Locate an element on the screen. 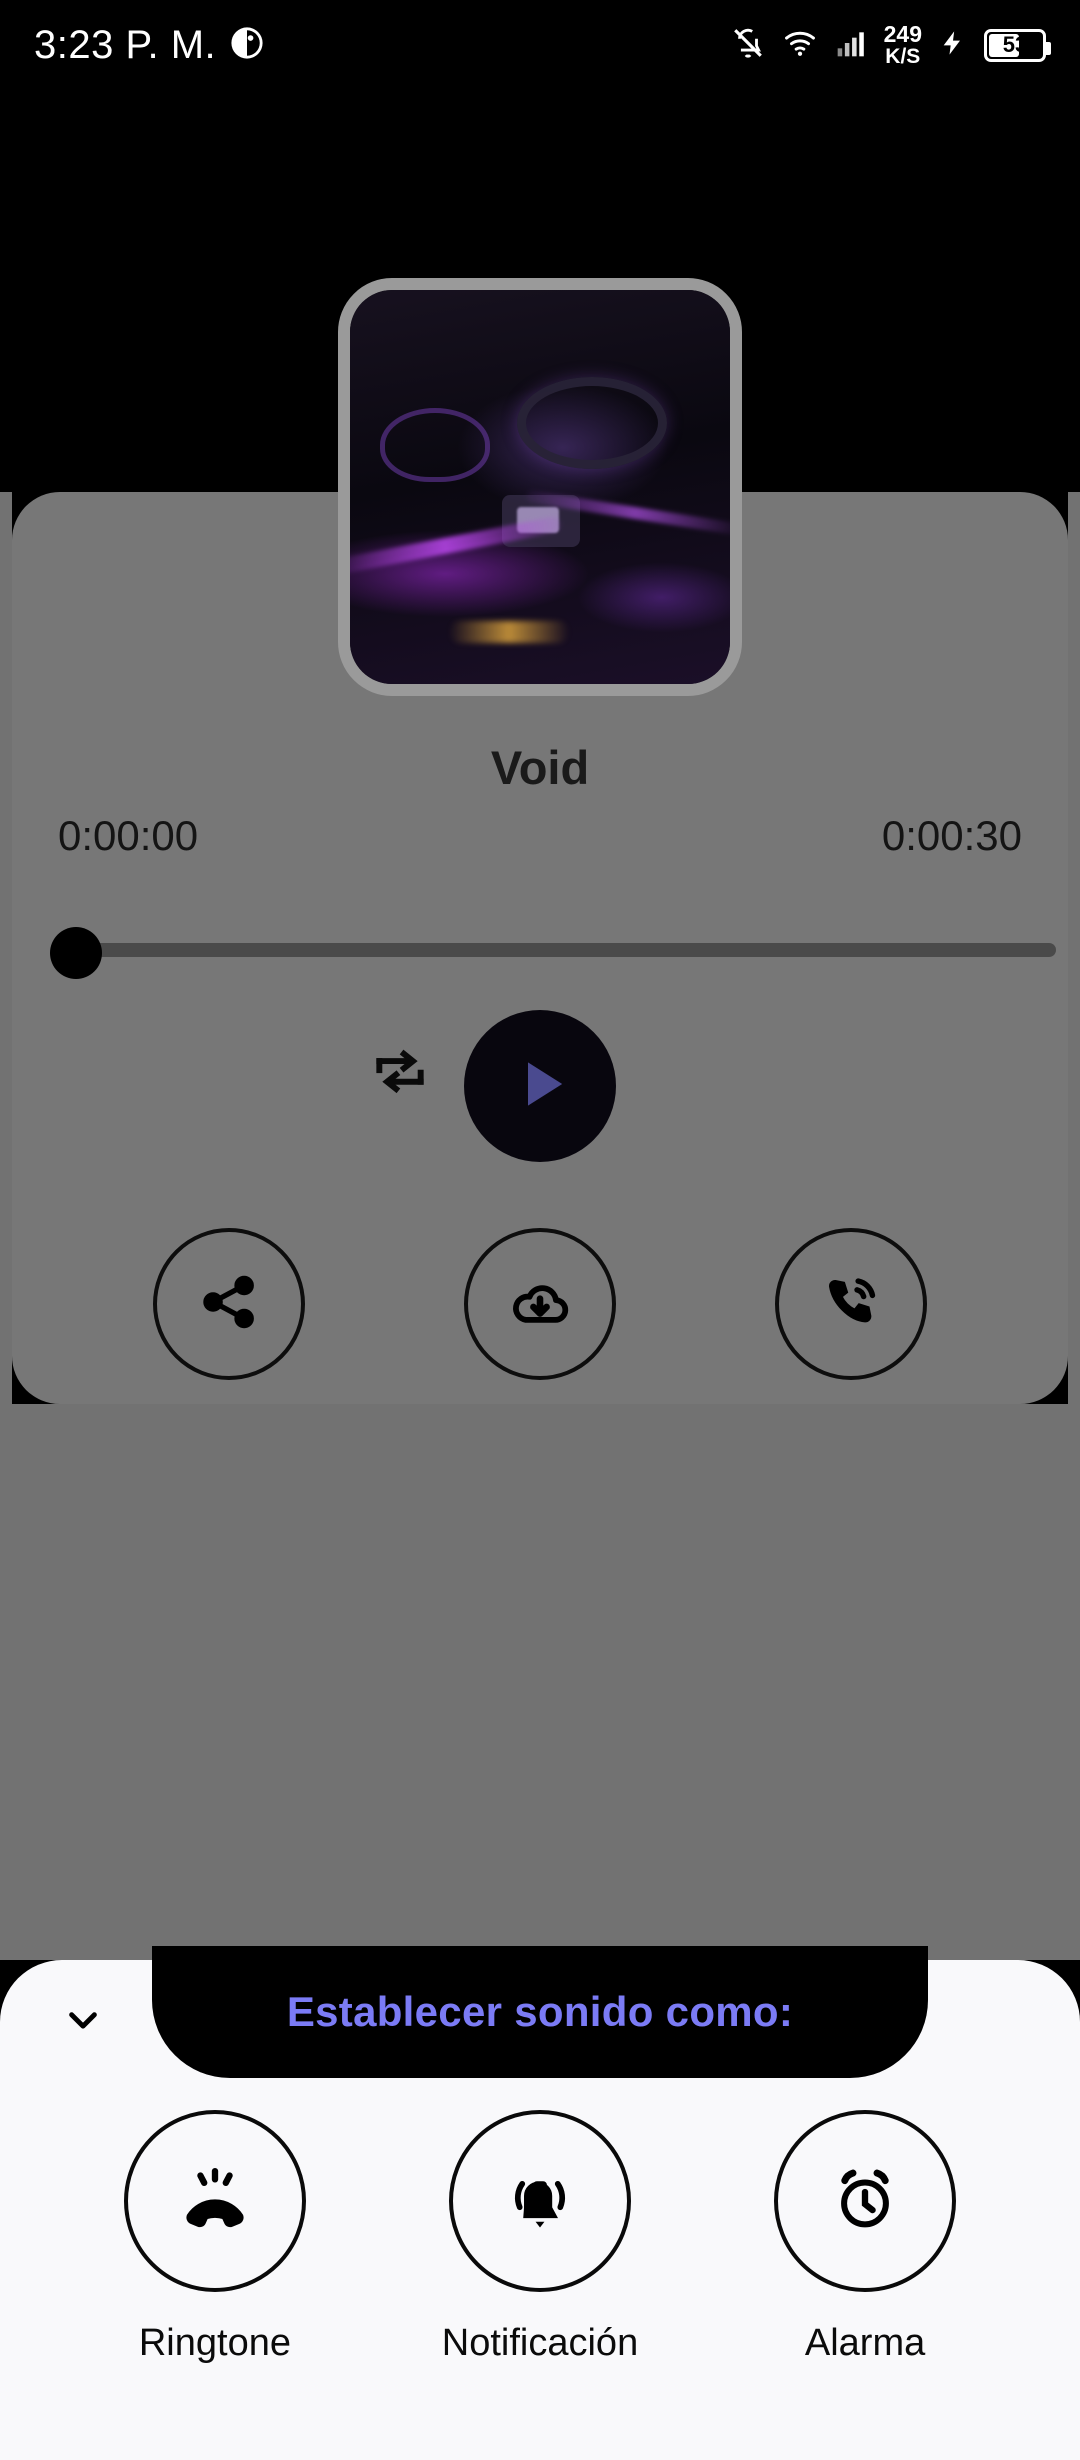 This screenshot has height=2460, width=1080. play-button is located at coordinates (540, 1086).